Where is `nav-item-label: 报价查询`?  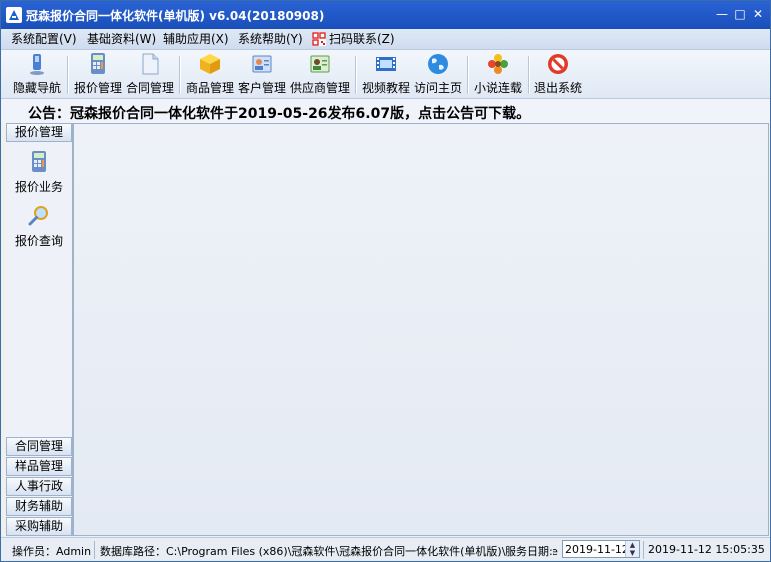 nav-item-label: 报价查询 is located at coordinates (38, 241).